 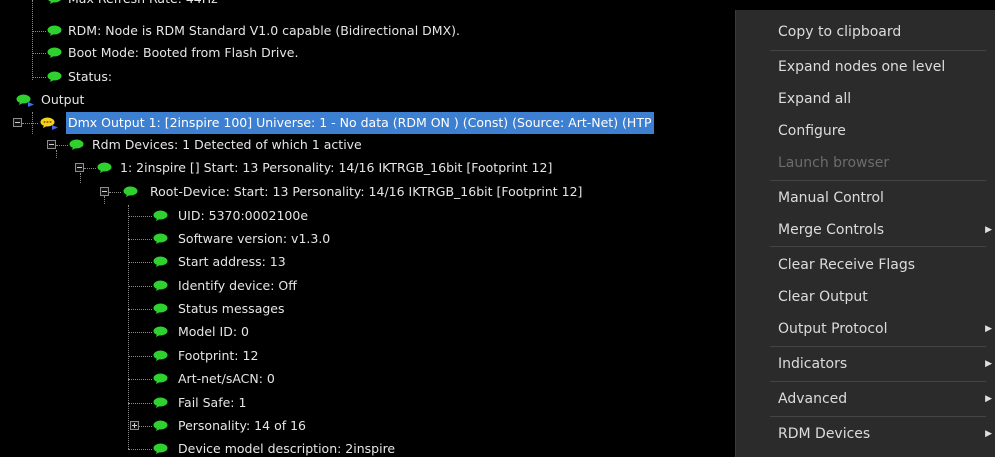 I want to click on tree-node-personality: Personality: 14 of 16, so click(x=367, y=426).